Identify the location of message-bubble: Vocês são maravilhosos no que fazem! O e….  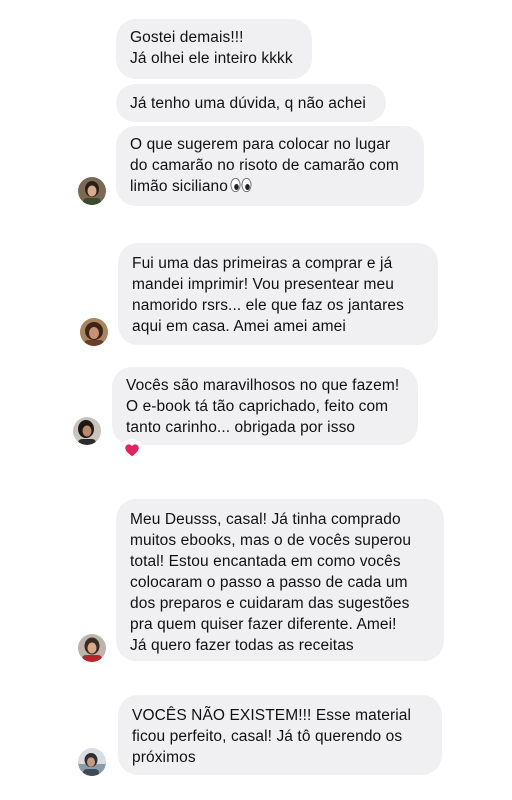
(265, 406).